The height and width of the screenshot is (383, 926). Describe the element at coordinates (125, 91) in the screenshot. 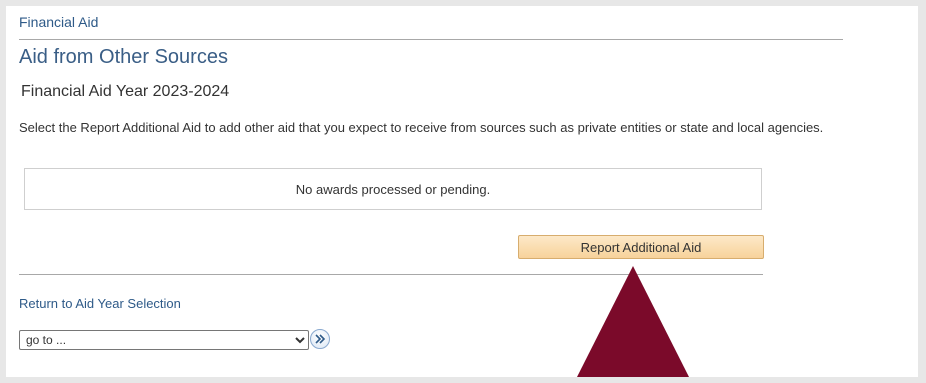

I see `aid-year-heading: Financial Aid Year 2023-2024` at that location.